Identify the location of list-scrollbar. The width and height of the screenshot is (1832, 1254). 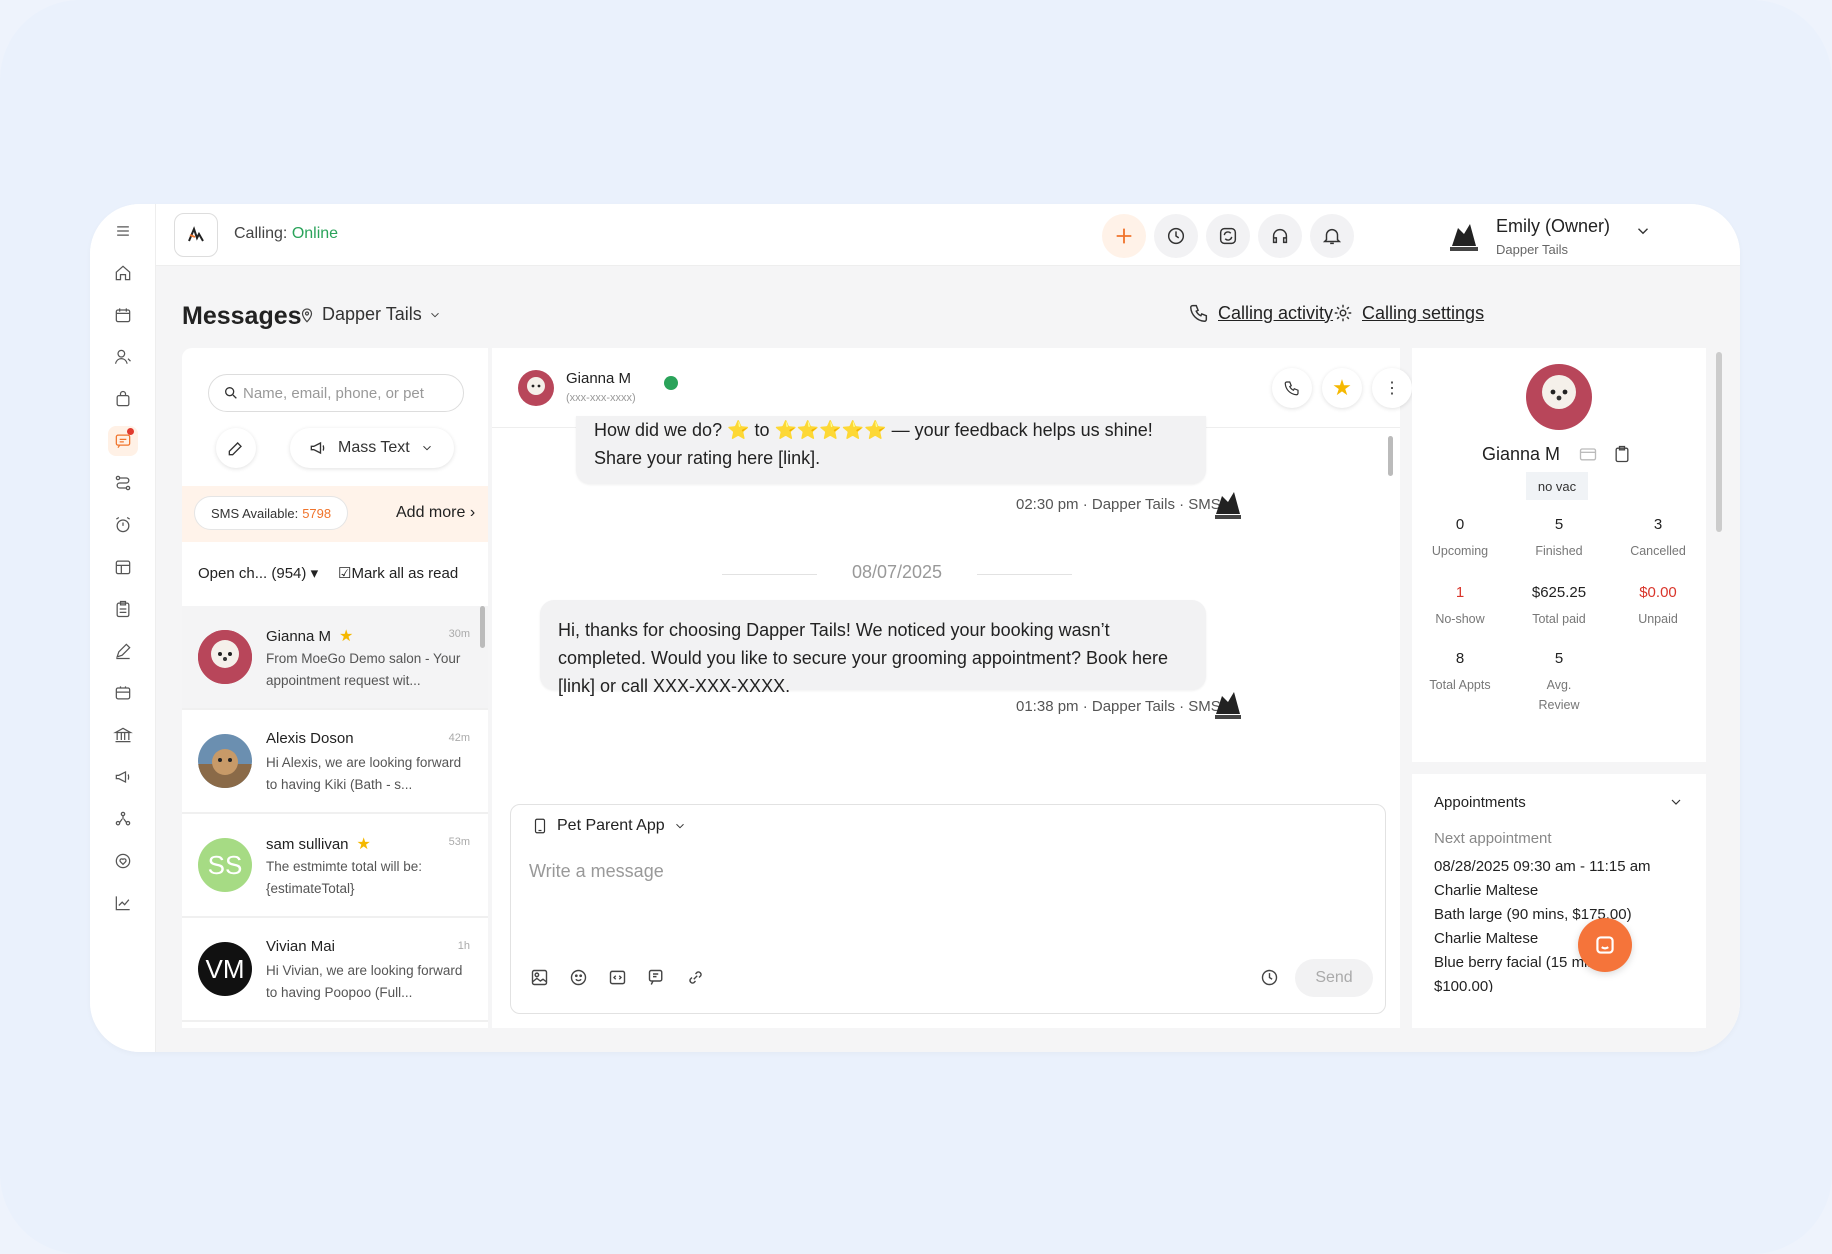
(482, 627).